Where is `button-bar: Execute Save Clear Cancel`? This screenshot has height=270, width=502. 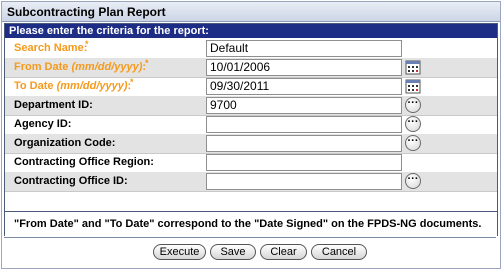
button-bar: Execute Save Clear Cancel is located at coordinates (250, 252).